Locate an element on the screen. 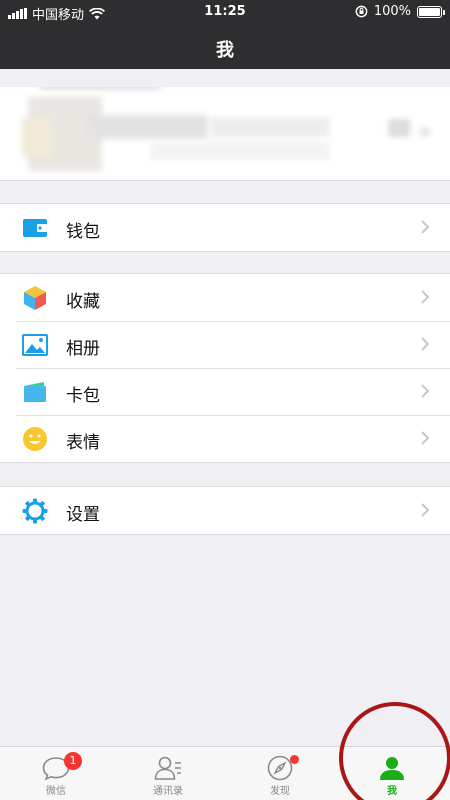  unread-badge: 1 is located at coordinates (73, 761).